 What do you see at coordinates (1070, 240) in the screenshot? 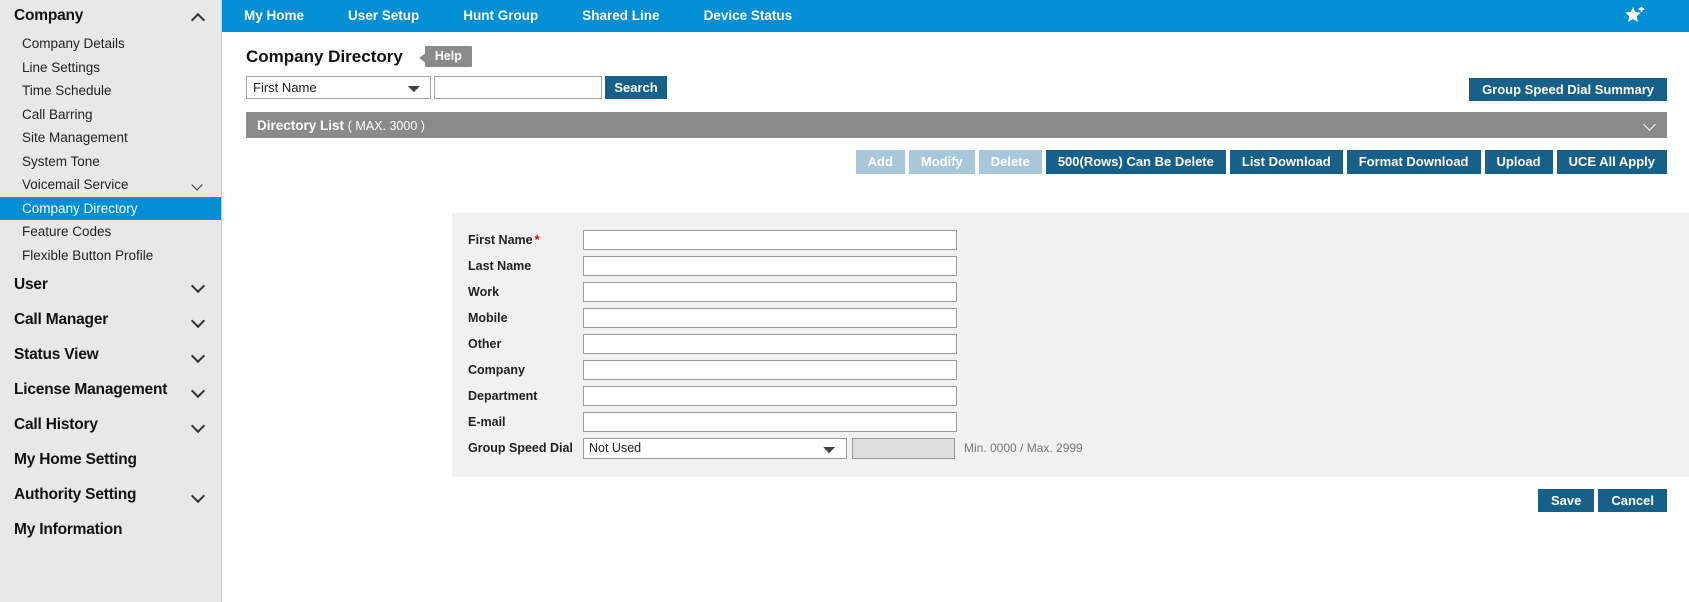
I see `form-row-first-name: First Name *` at bounding box center [1070, 240].